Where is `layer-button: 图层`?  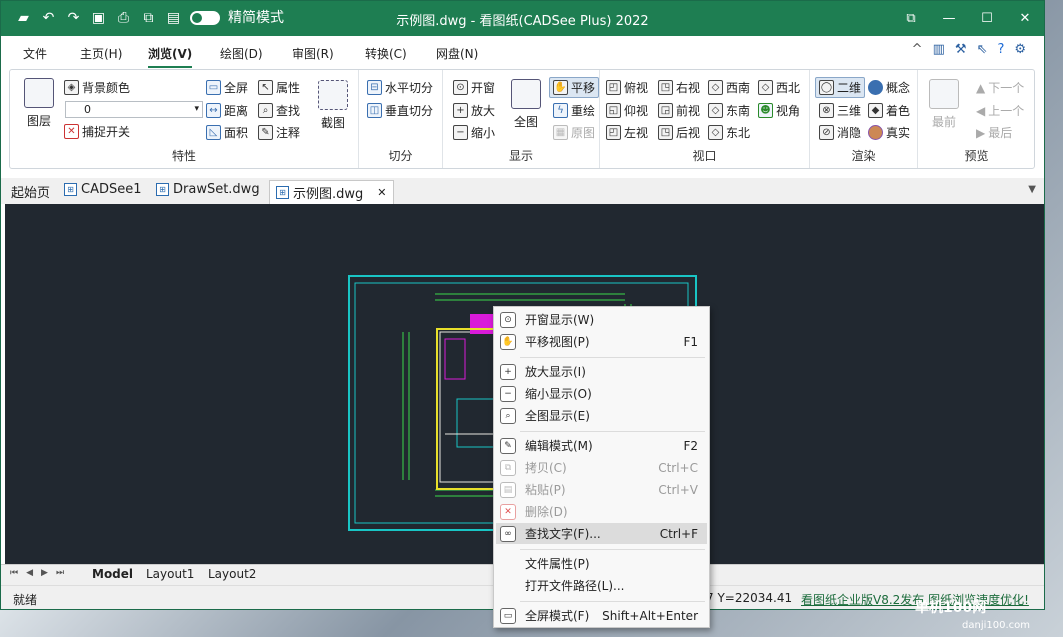 layer-button: 图层 is located at coordinates (39, 103).